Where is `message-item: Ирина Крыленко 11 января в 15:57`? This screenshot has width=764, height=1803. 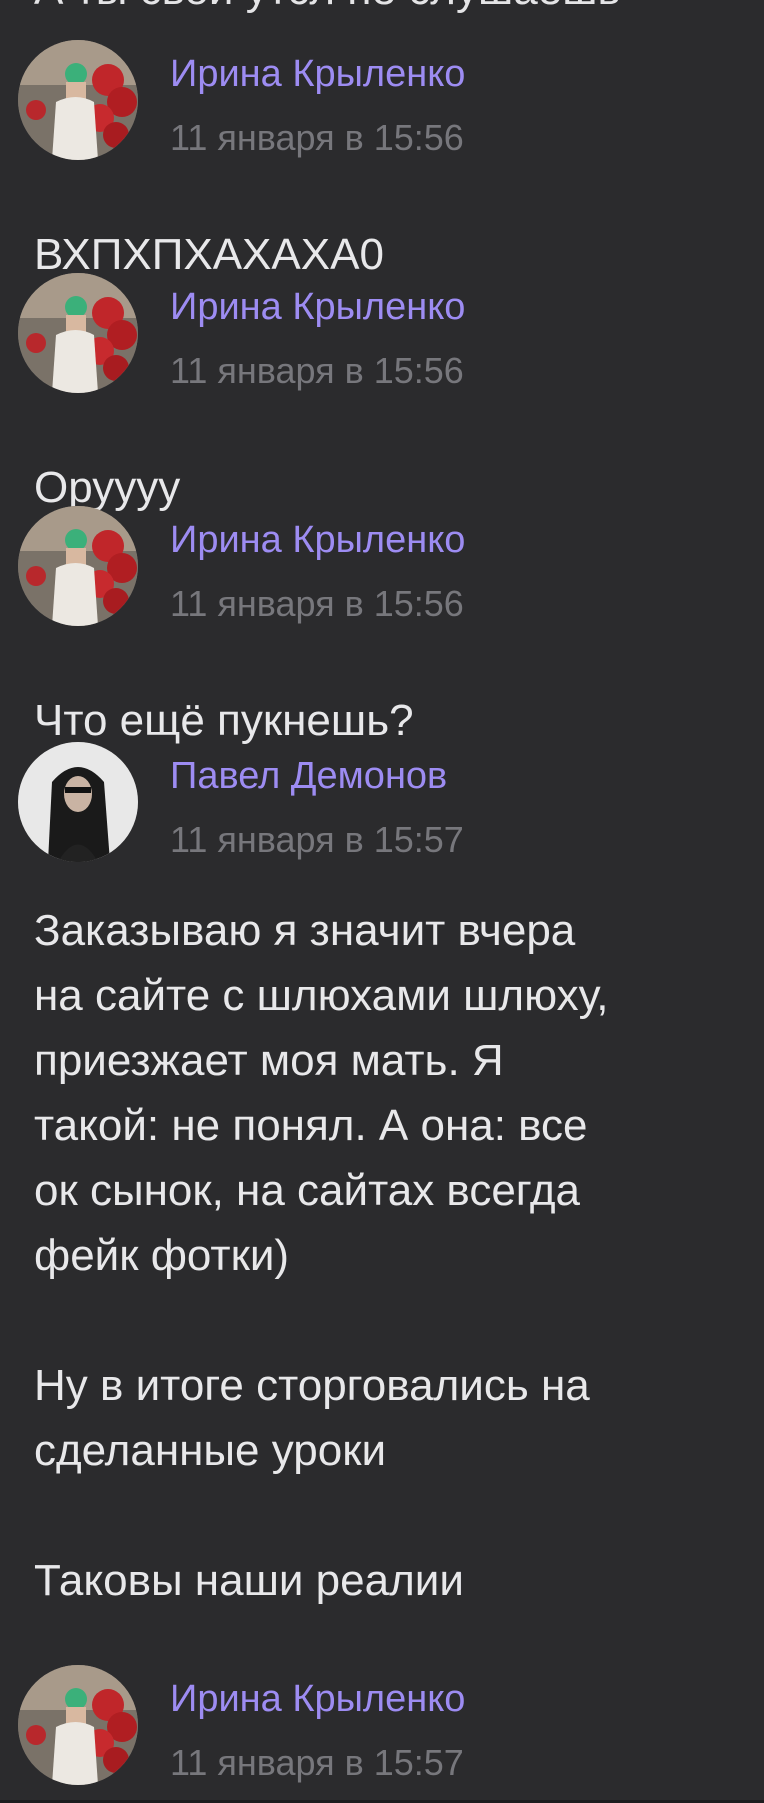
message-item: Ирина Крыленко 11 января в 15:57 is located at coordinates (382, 1727).